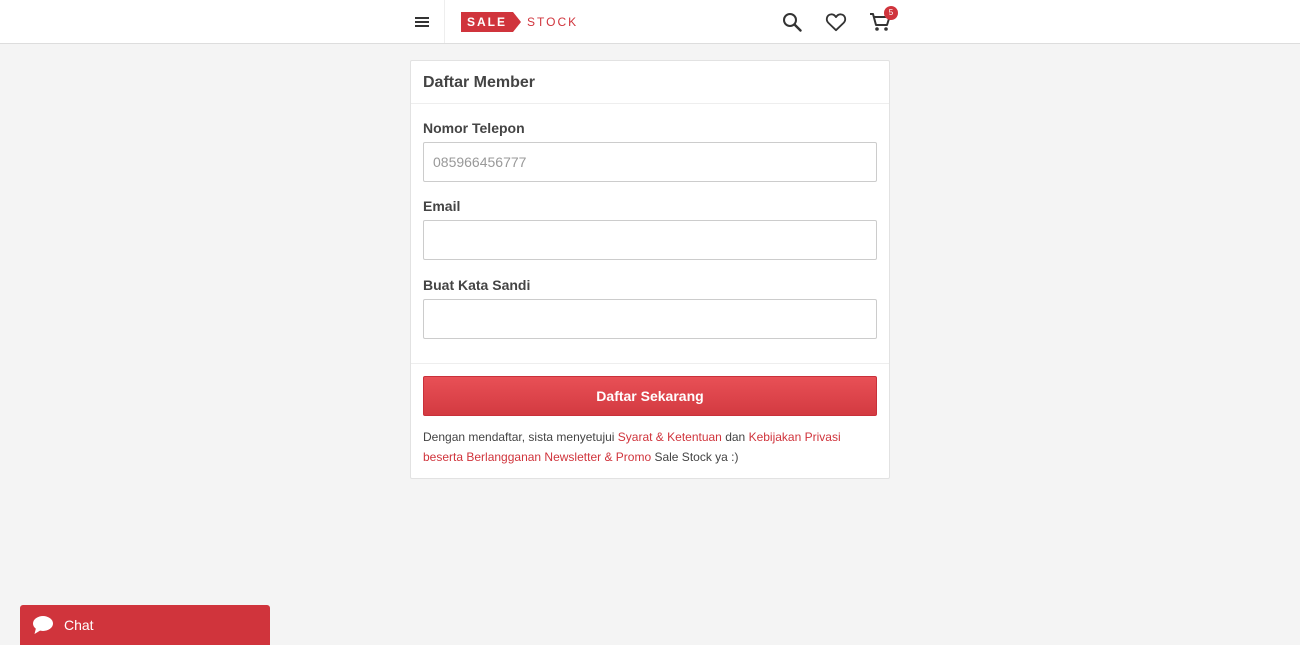 Image resolution: width=1300 pixels, height=645 pixels. I want to click on cart-button: 5, so click(883, 20).